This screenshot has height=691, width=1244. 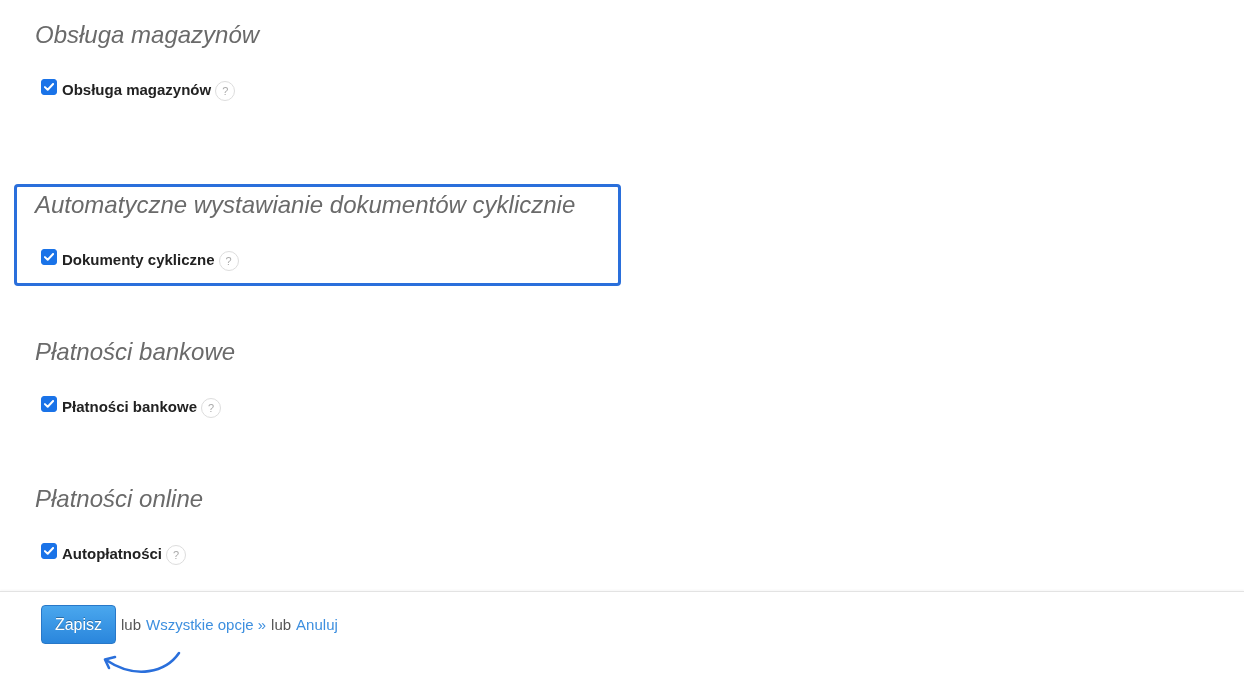 What do you see at coordinates (119, 499) in the screenshot?
I see `section-heading: Płatności online` at bounding box center [119, 499].